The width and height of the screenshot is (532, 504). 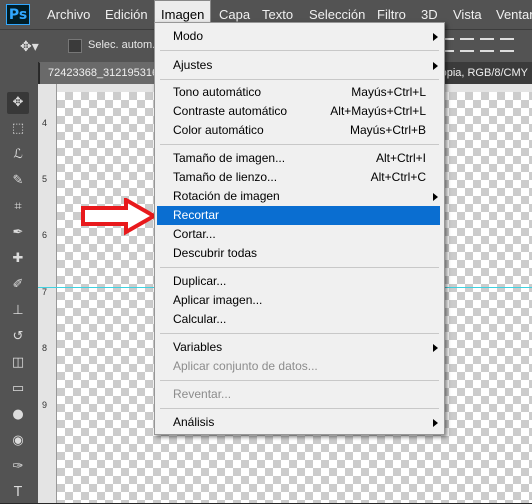 I want to click on menu-item-label: Ajustes, so click(x=193, y=65).